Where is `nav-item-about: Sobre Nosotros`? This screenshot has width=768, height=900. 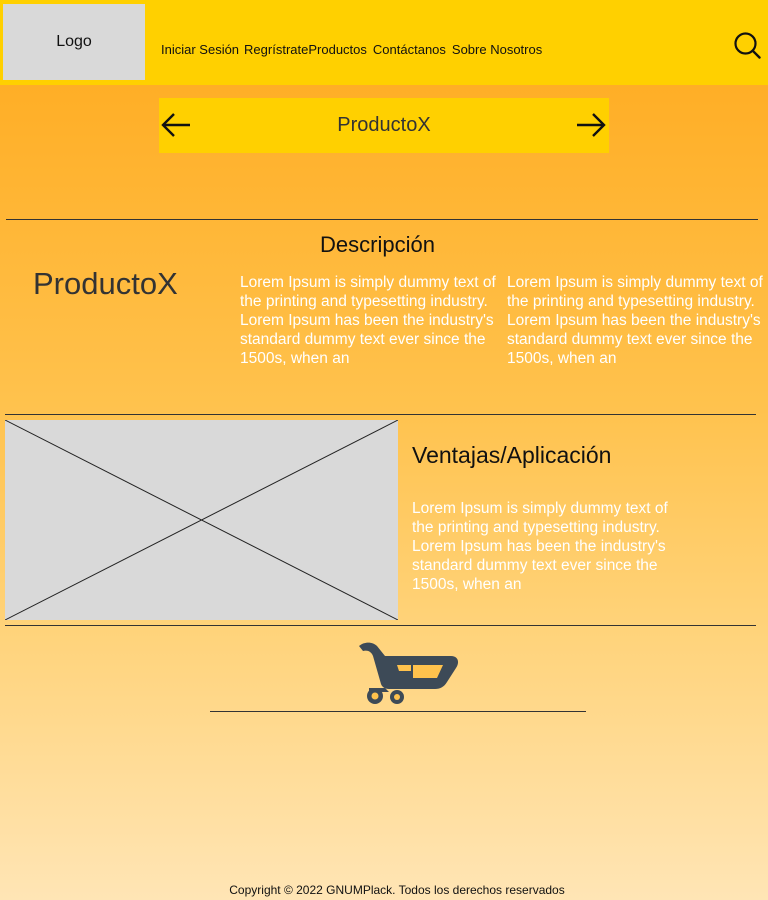 nav-item-about: Sobre Nosotros is located at coordinates (497, 49).